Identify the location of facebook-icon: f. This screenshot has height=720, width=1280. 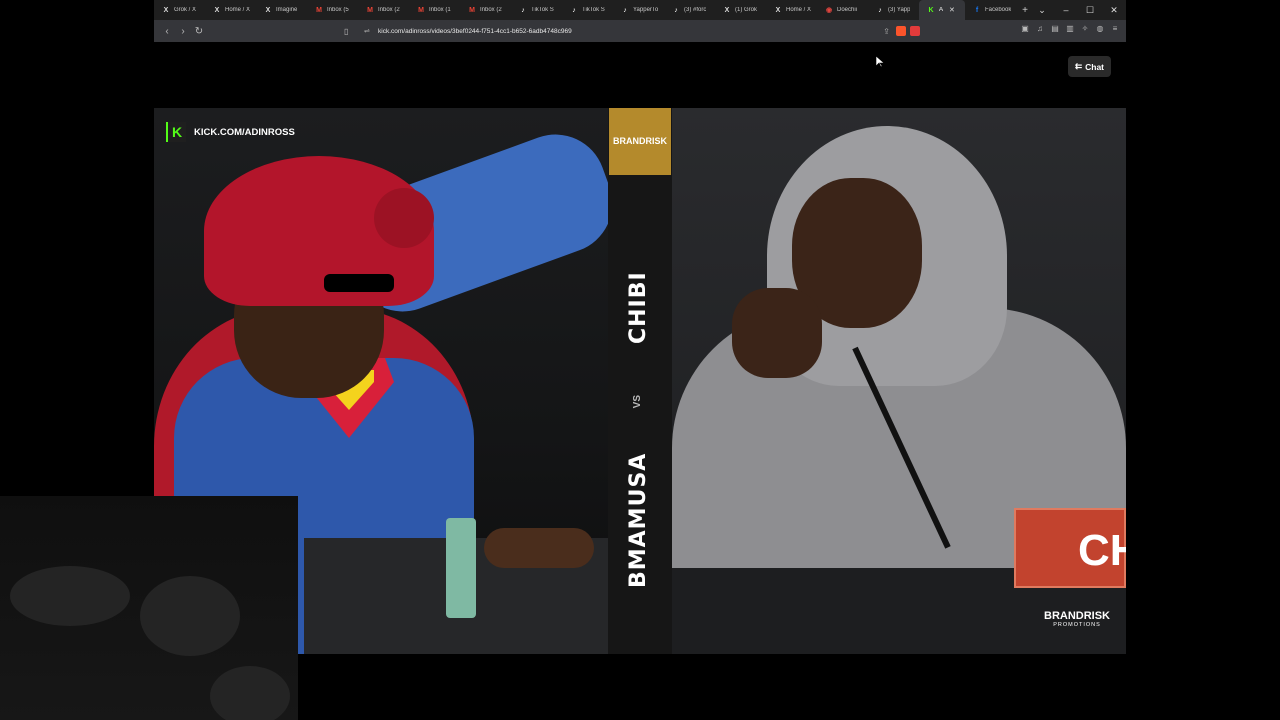
(977, 10).